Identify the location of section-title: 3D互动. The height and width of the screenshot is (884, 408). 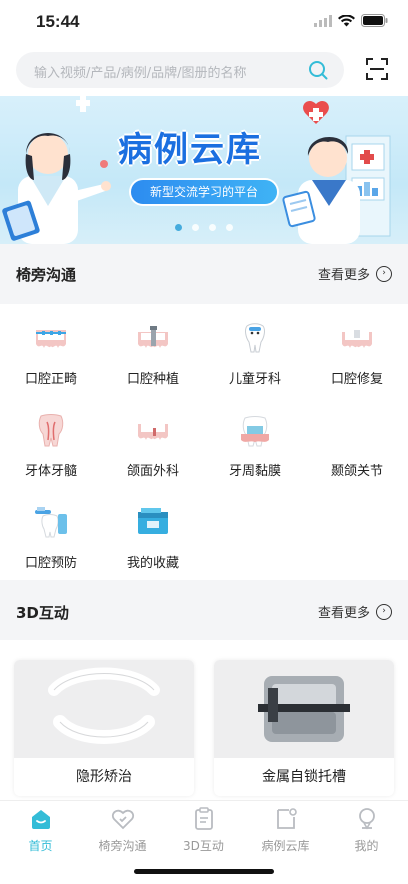
(42, 613).